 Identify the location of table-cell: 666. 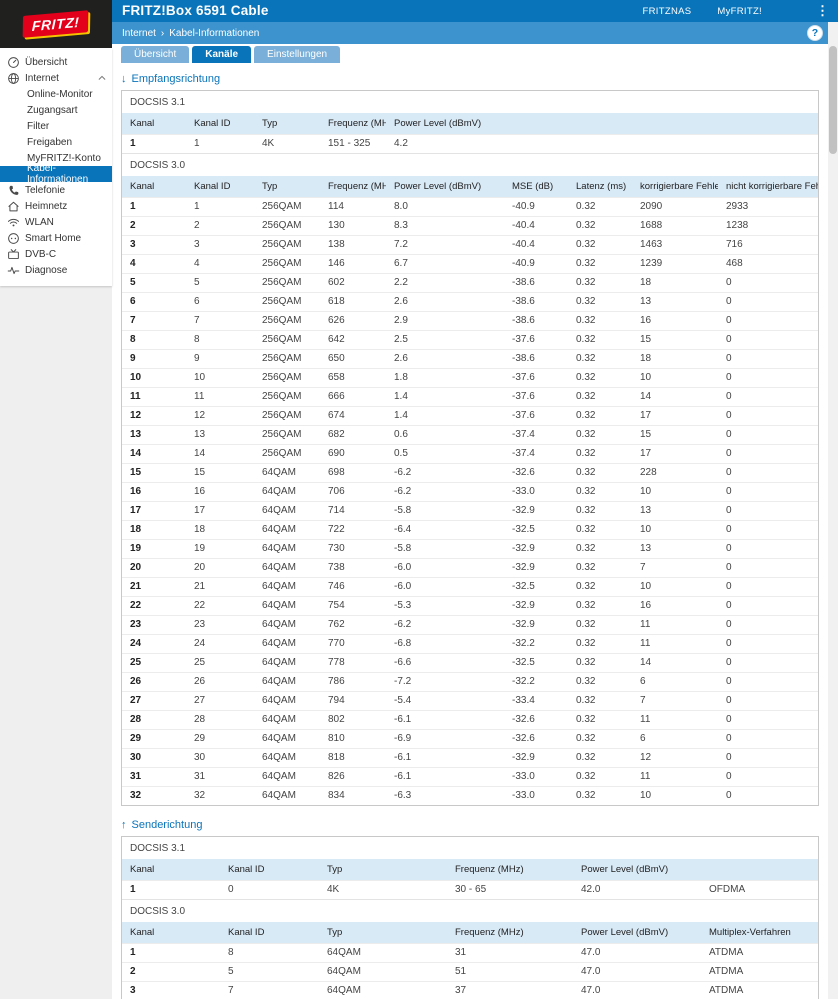
(353, 397).